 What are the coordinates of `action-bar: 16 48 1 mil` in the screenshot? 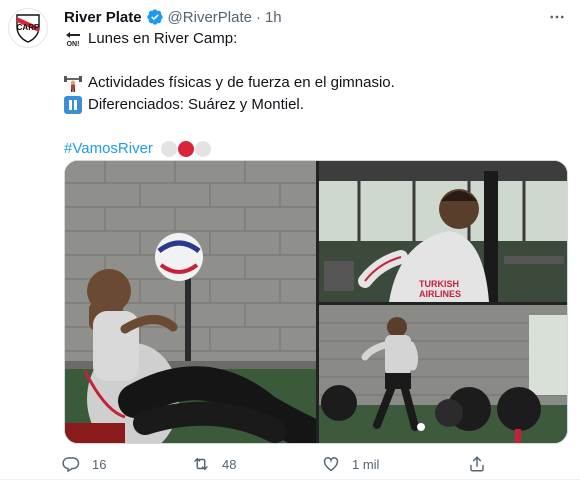 It's located at (278, 464).